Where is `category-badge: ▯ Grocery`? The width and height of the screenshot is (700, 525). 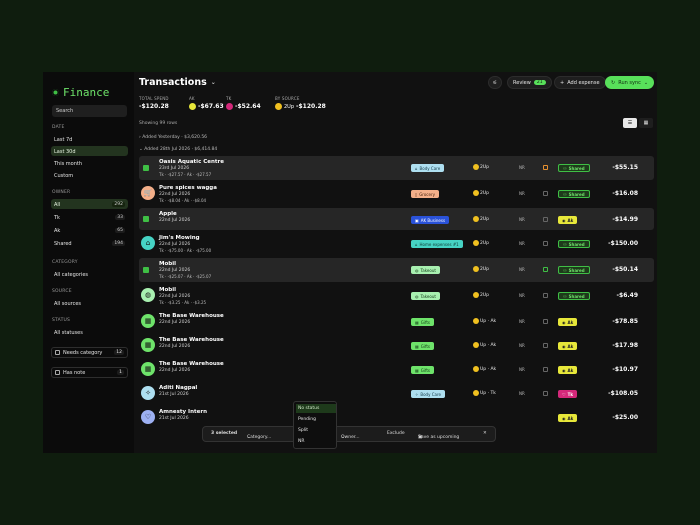
category-badge: ▯ Grocery is located at coordinates (425, 194).